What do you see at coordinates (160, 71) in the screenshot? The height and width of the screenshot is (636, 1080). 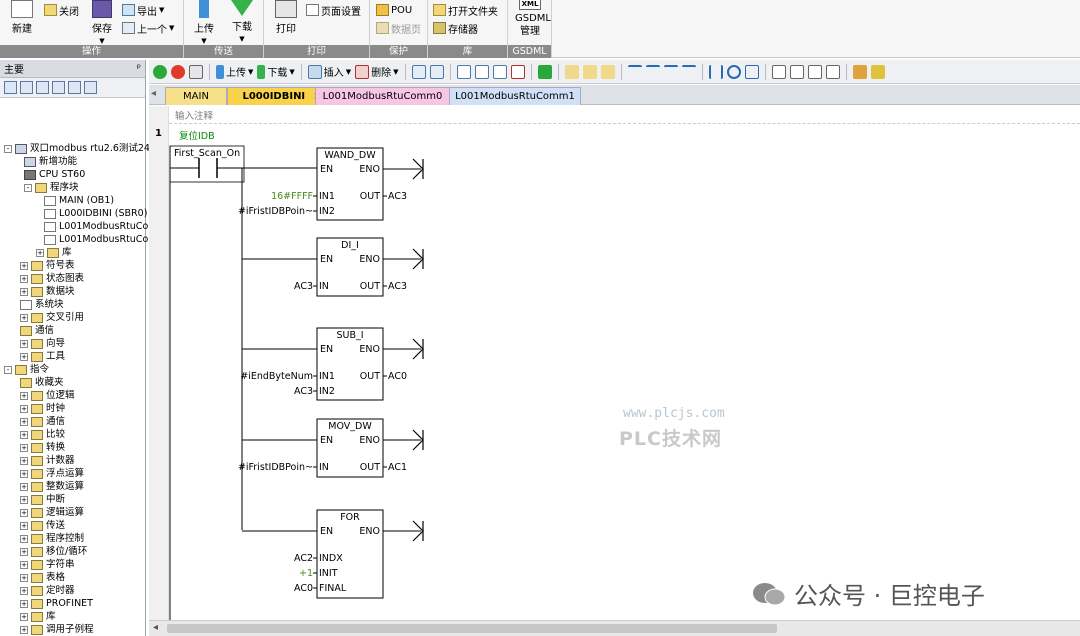 I see `run-icon` at bounding box center [160, 71].